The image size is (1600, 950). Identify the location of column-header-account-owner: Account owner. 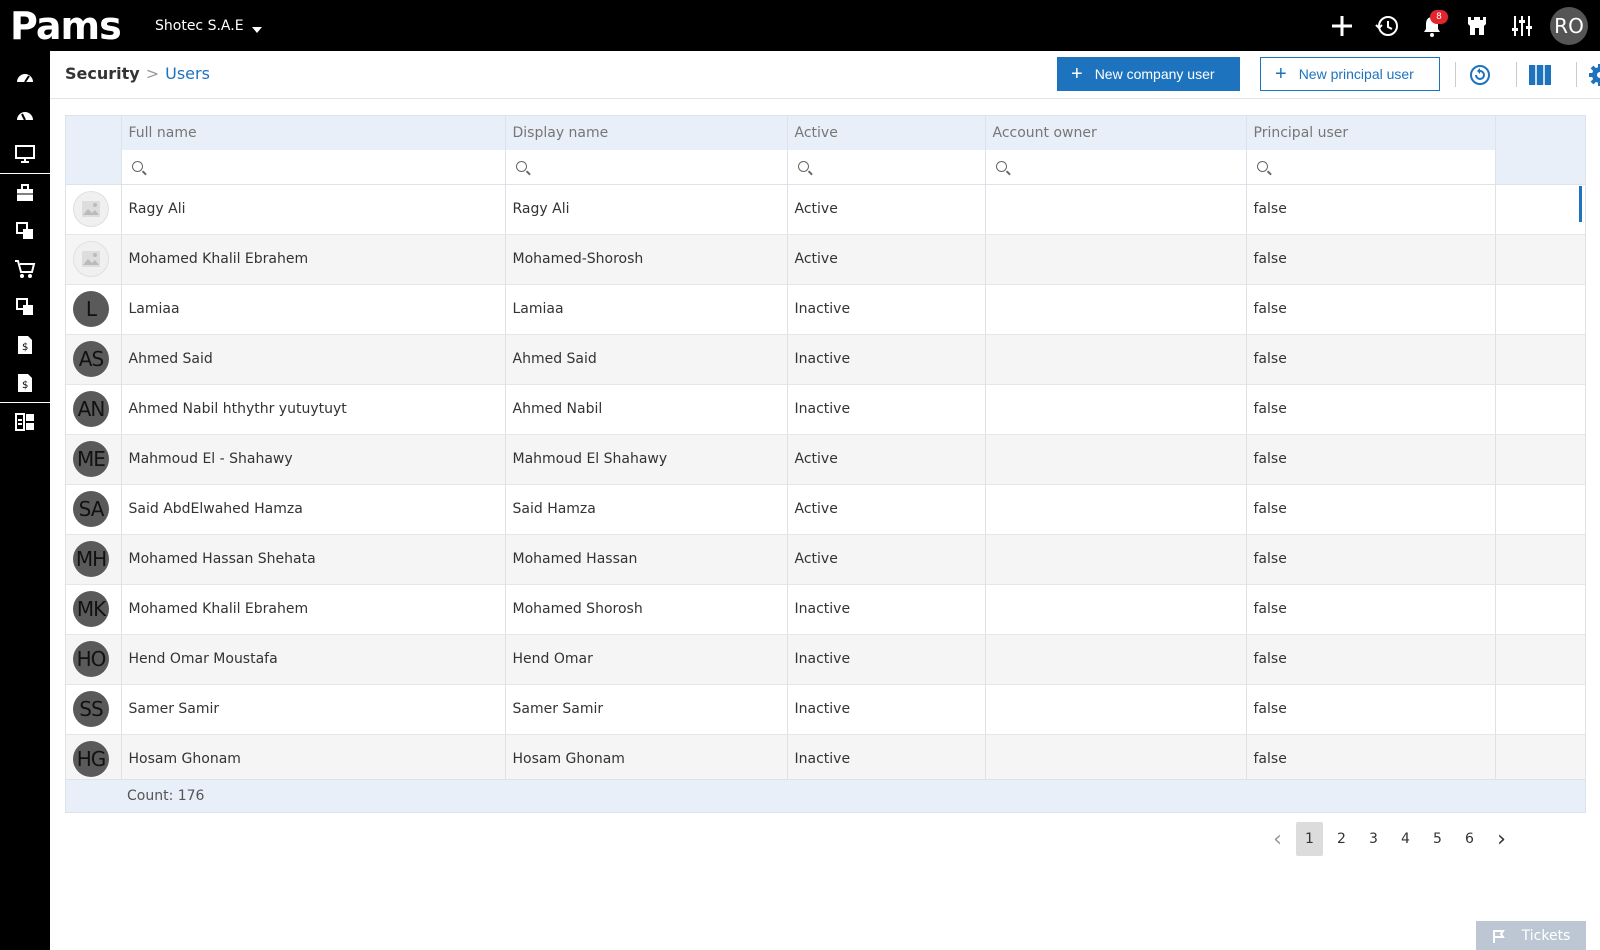
(1116, 133).